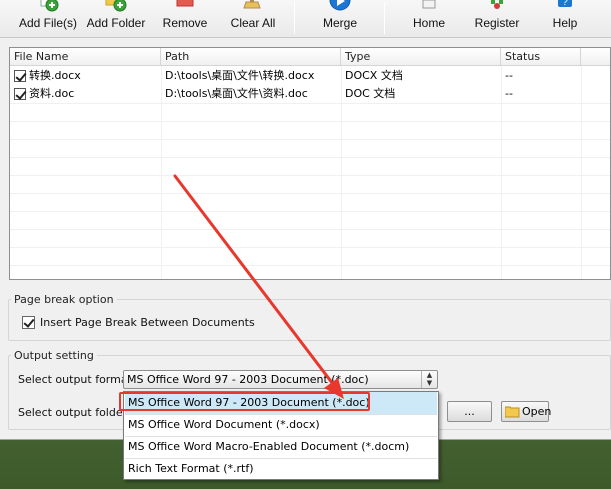 The image size is (611, 489). What do you see at coordinates (55, 75) in the screenshot?
I see `file-name-cell: 转换.docx` at bounding box center [55, 75].